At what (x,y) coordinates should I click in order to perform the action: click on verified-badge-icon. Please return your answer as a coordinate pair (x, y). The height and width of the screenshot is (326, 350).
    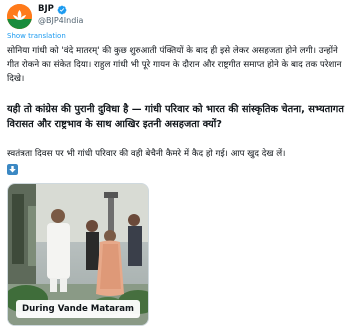
    Looking at the image, I should click on (62, 9).